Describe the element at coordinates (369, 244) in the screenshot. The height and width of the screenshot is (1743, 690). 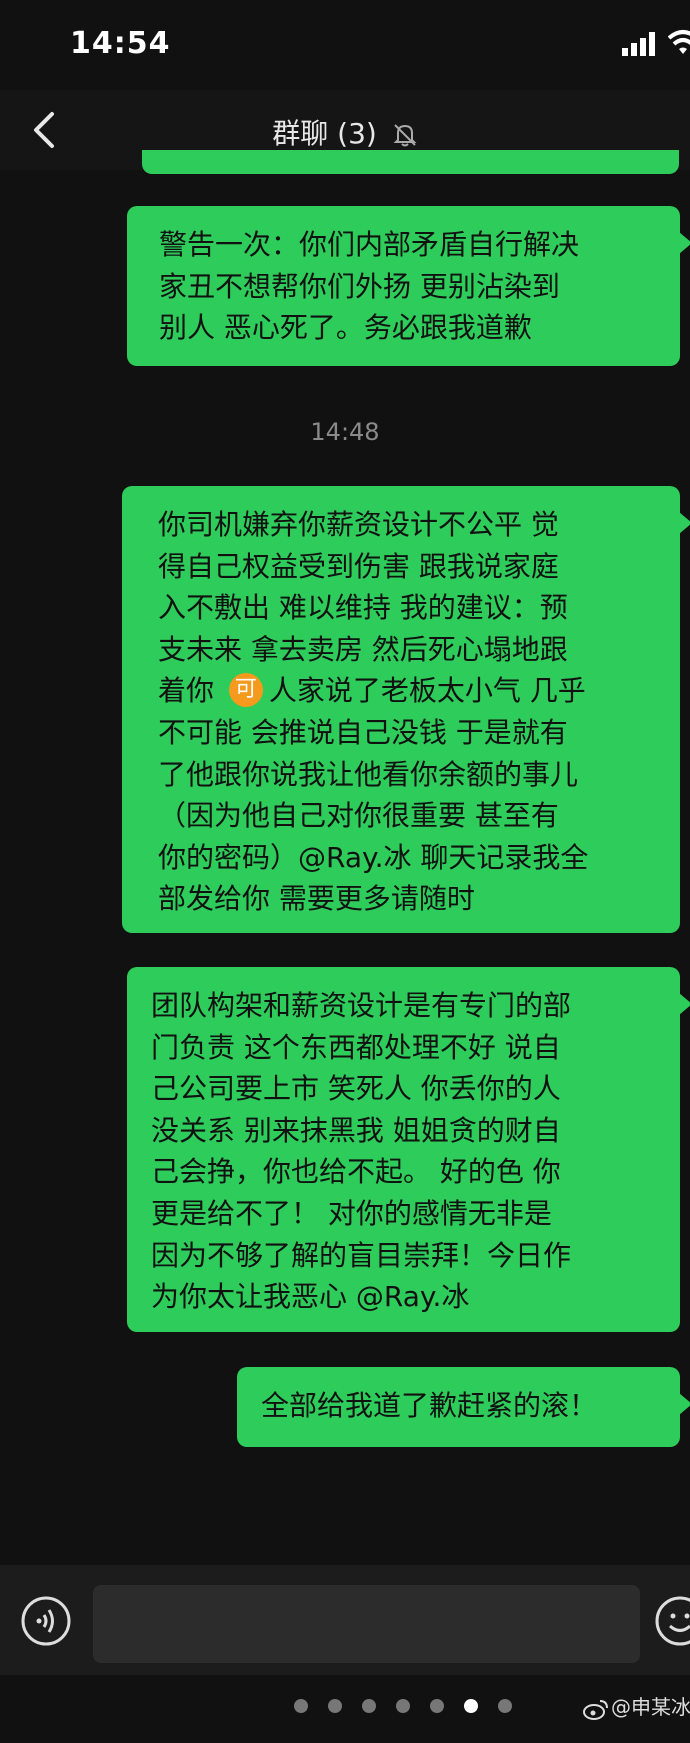
I see `message-line: 警告一次：你们内部矛盾自行解决` at that location.